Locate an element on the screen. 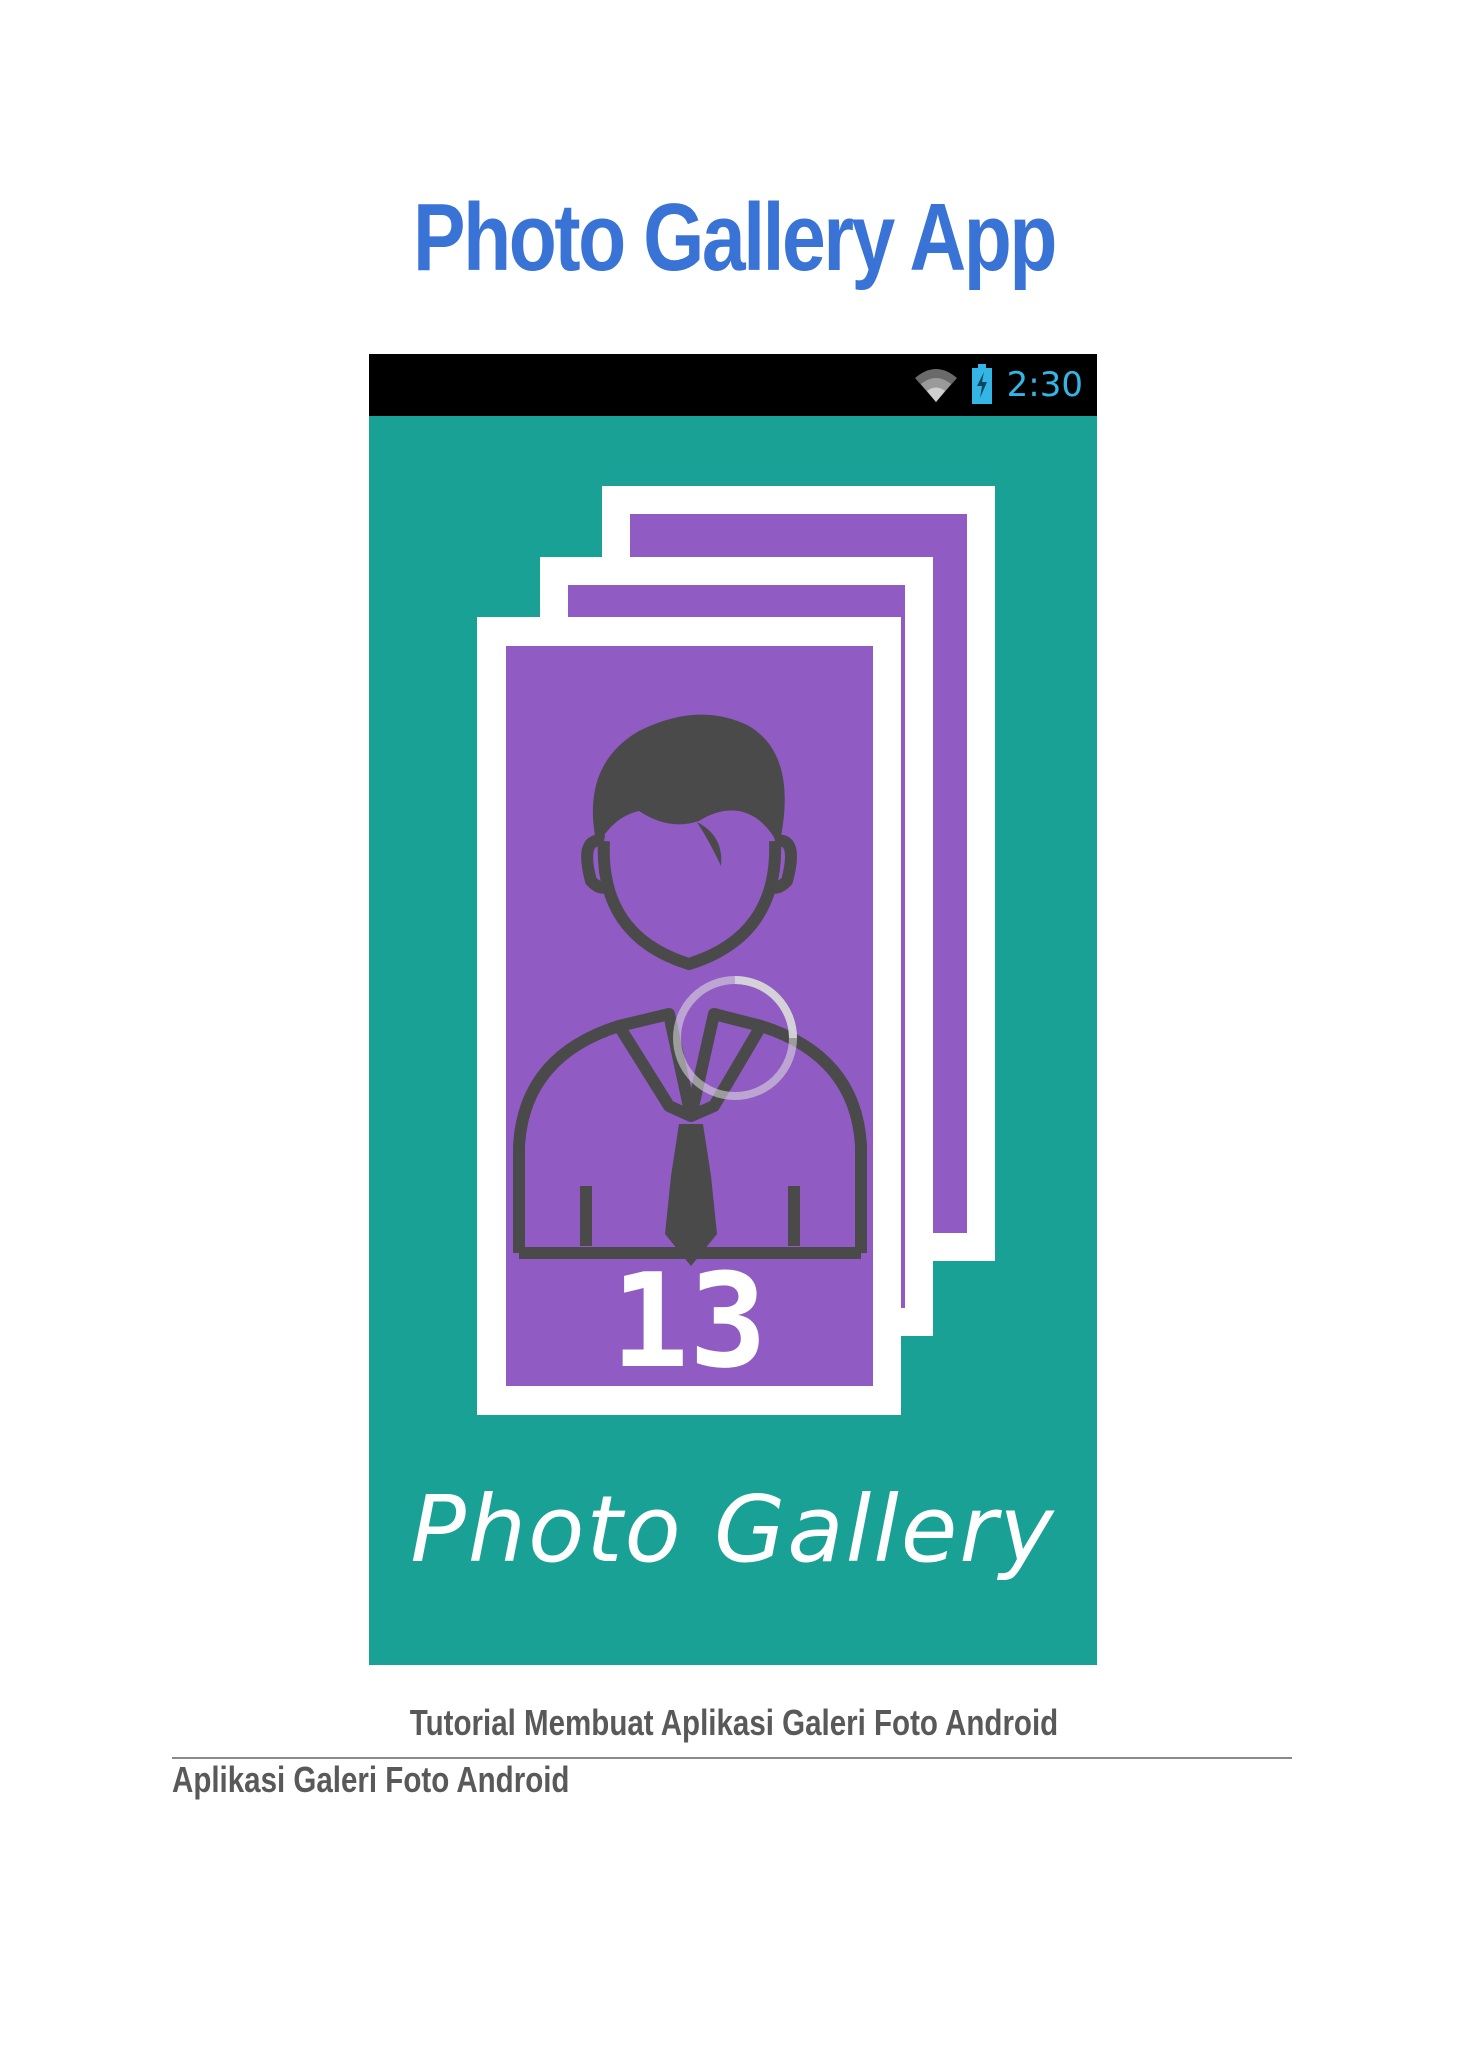  status-bar: 2:30 is located at coordinates (733, 385).